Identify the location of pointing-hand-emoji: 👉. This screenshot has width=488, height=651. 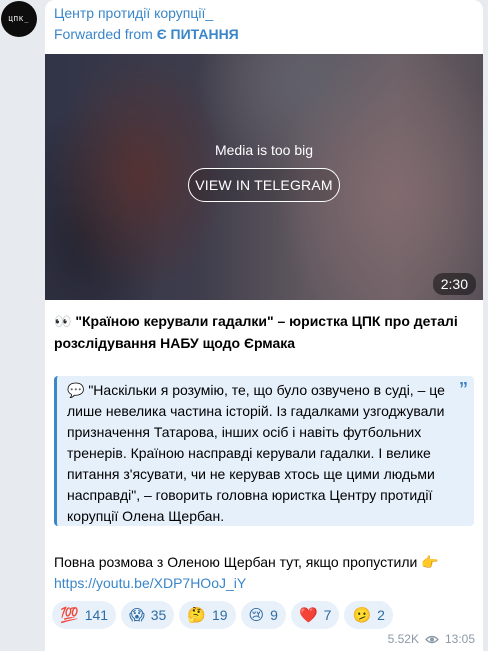
(430, 562).